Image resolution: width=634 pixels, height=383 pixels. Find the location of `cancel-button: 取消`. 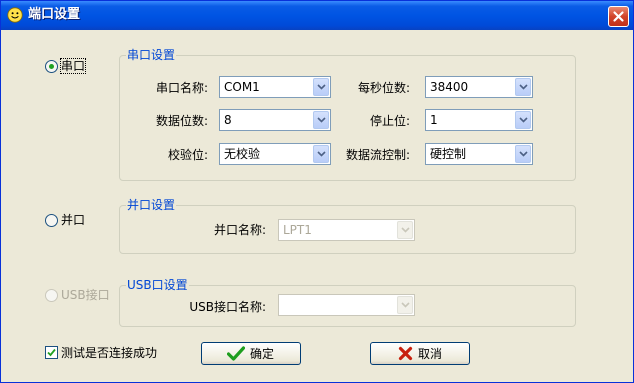

cancel-button: 取消 is located at coordinates (420, 353).